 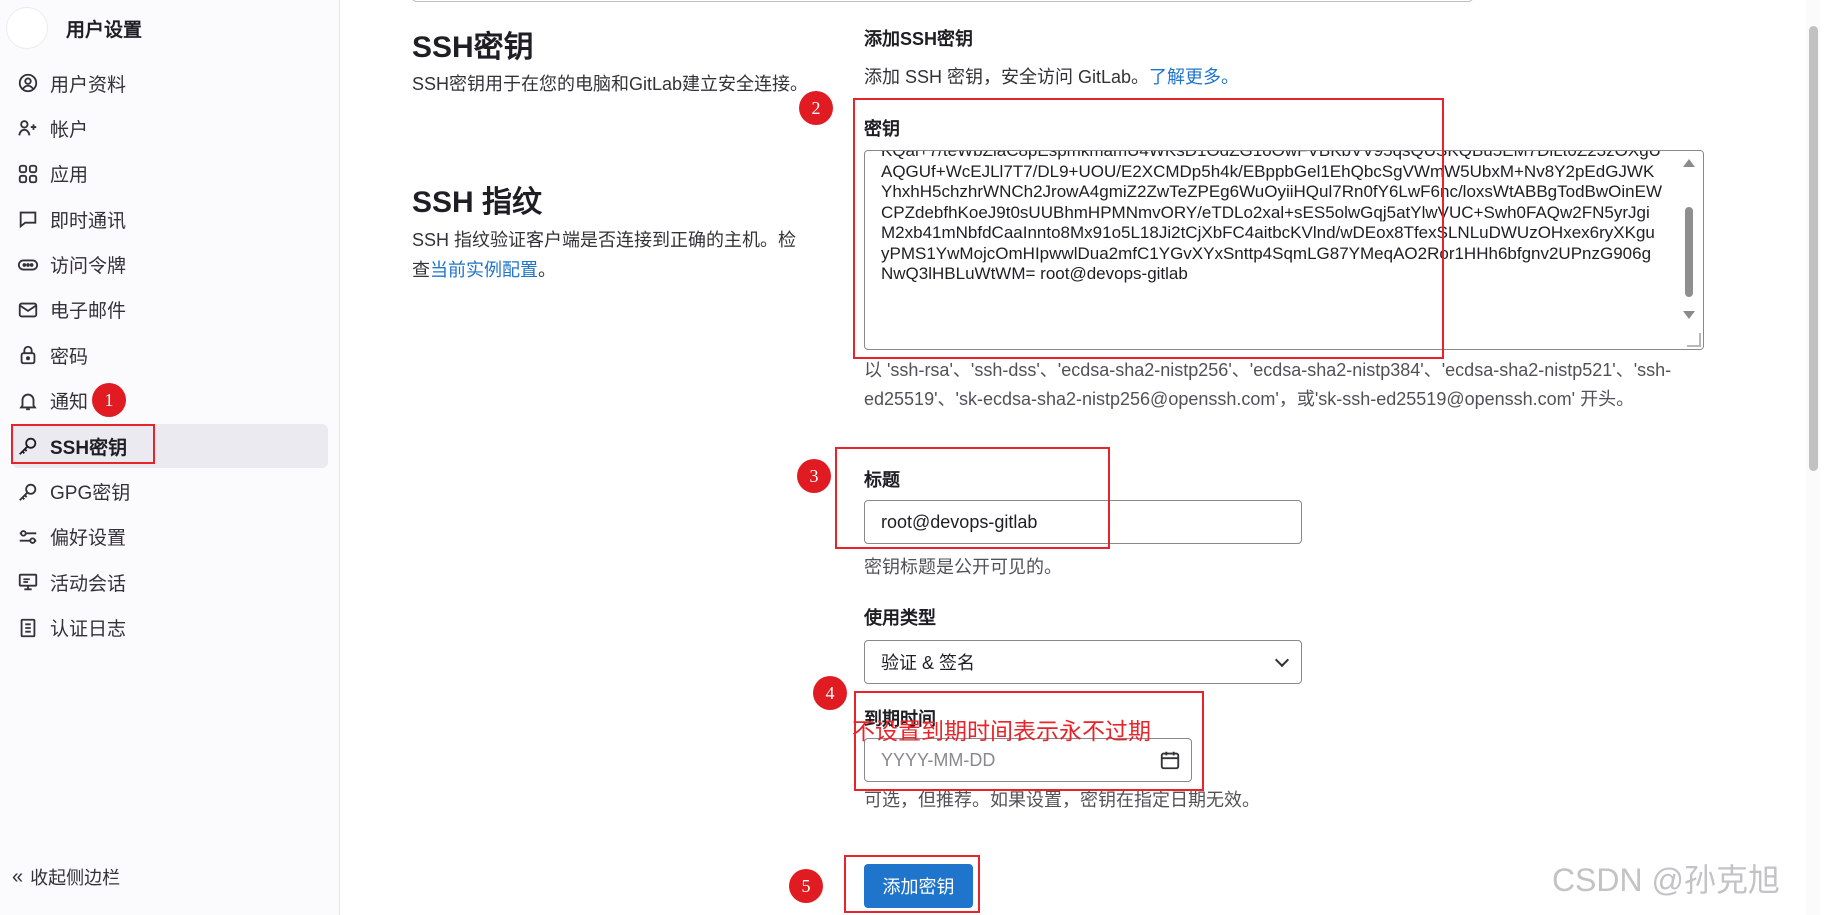 What do you see at coordinates (170, 492) in the screenshot?
I see `sidebar-item-gpg-keys: GPG密钥` at bounding box center [170, 492].